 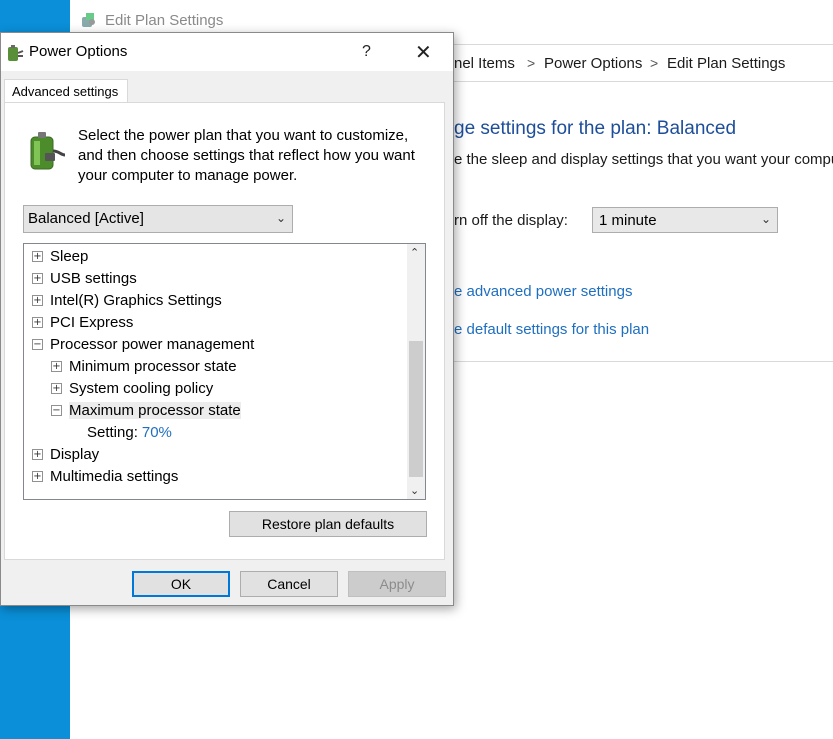 I want to click on restore-defaults-link: e default settings for this plan, so click(x=551, y=329).